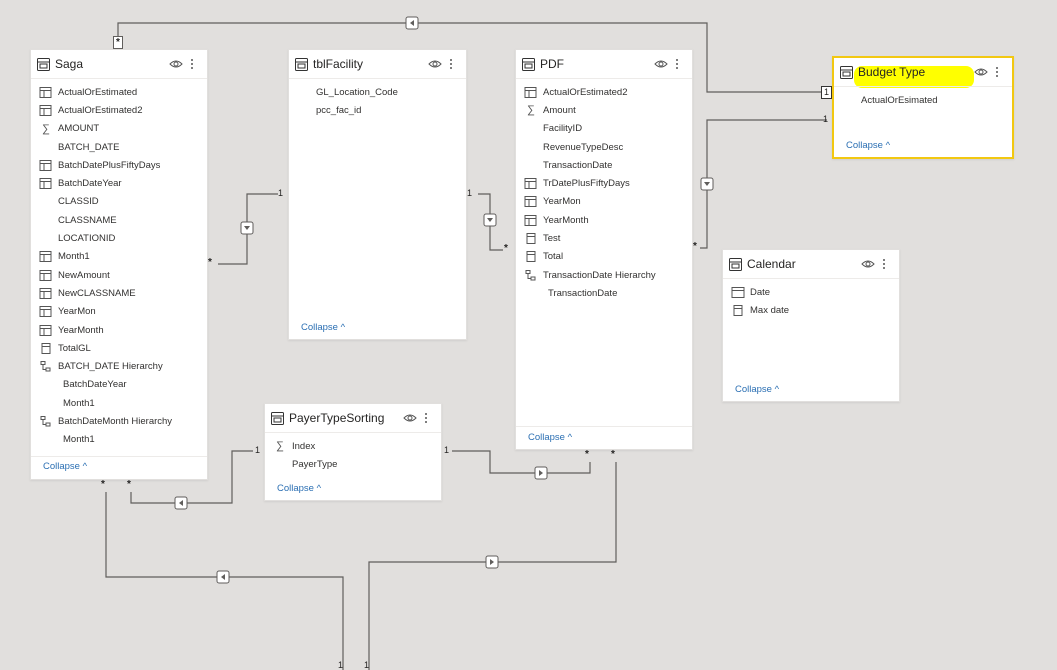 Image resolution: width=1057 pixels, height=670 pixels. I want to click on field-measure: TotalGL, so click(119, 348).